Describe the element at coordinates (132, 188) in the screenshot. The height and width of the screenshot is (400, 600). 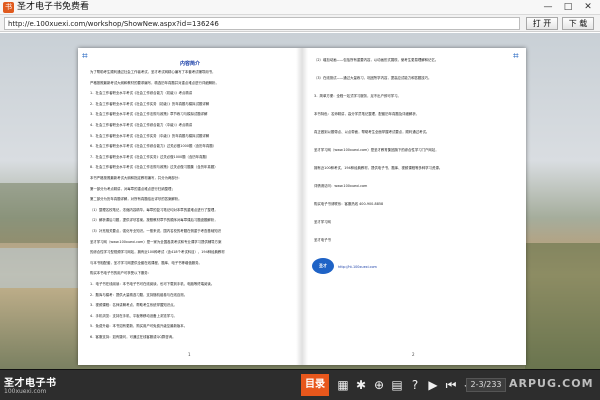
I see `page-text-line: 第一部分为考点精讲，对每章的重点难点进行归纳整理；` at that location.